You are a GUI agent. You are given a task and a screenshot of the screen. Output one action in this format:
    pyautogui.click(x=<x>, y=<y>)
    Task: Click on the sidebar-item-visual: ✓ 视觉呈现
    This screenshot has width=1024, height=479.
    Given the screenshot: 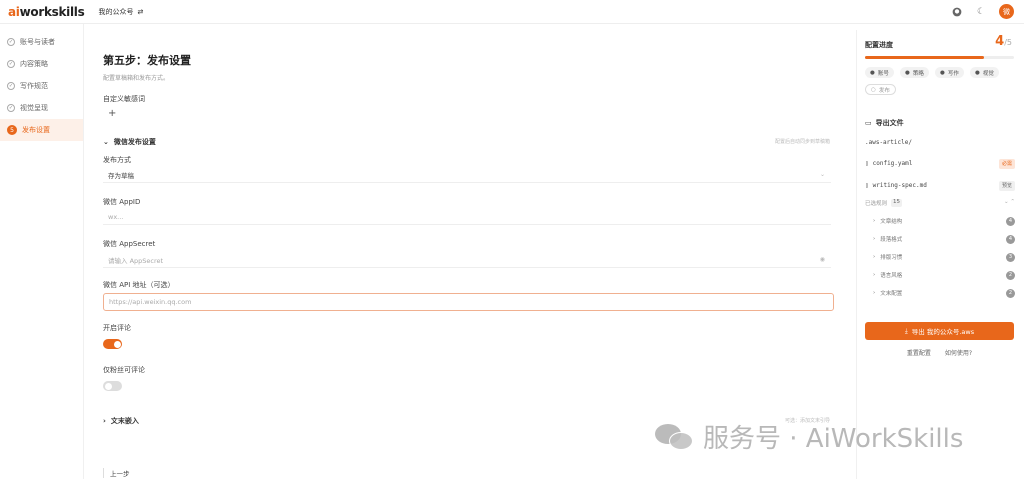 What is the action you would take?
    pyautogui.click(x=41, y=108)
    